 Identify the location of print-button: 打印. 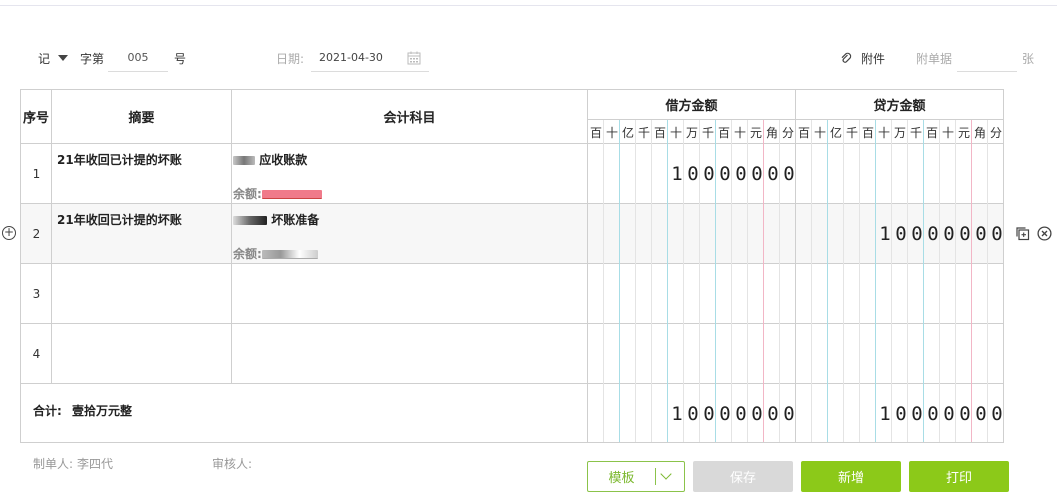
(959, 476).